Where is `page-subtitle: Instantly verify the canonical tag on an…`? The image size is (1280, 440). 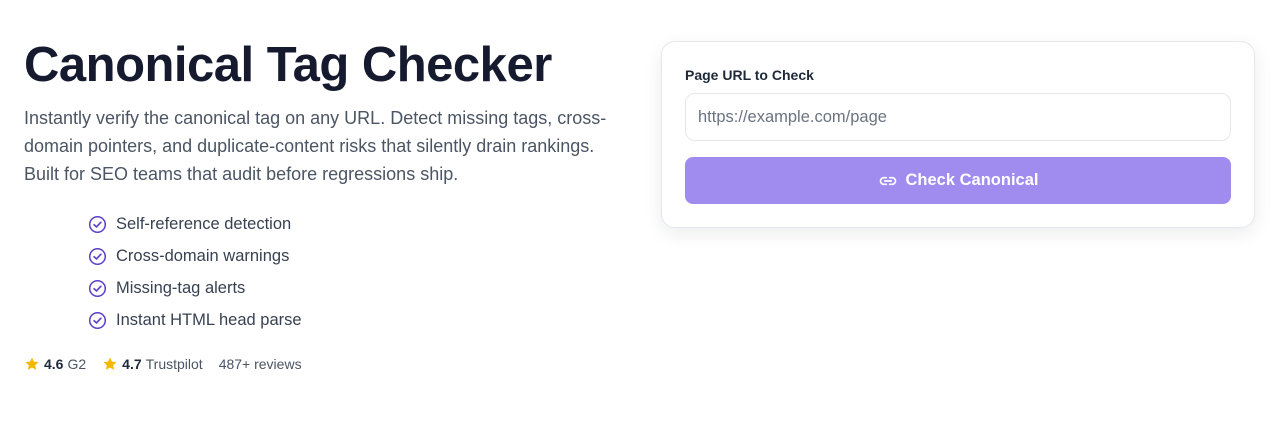 page-subtitle: Instantly verify the canonical tag on an… is located at coordinates (315, 146).